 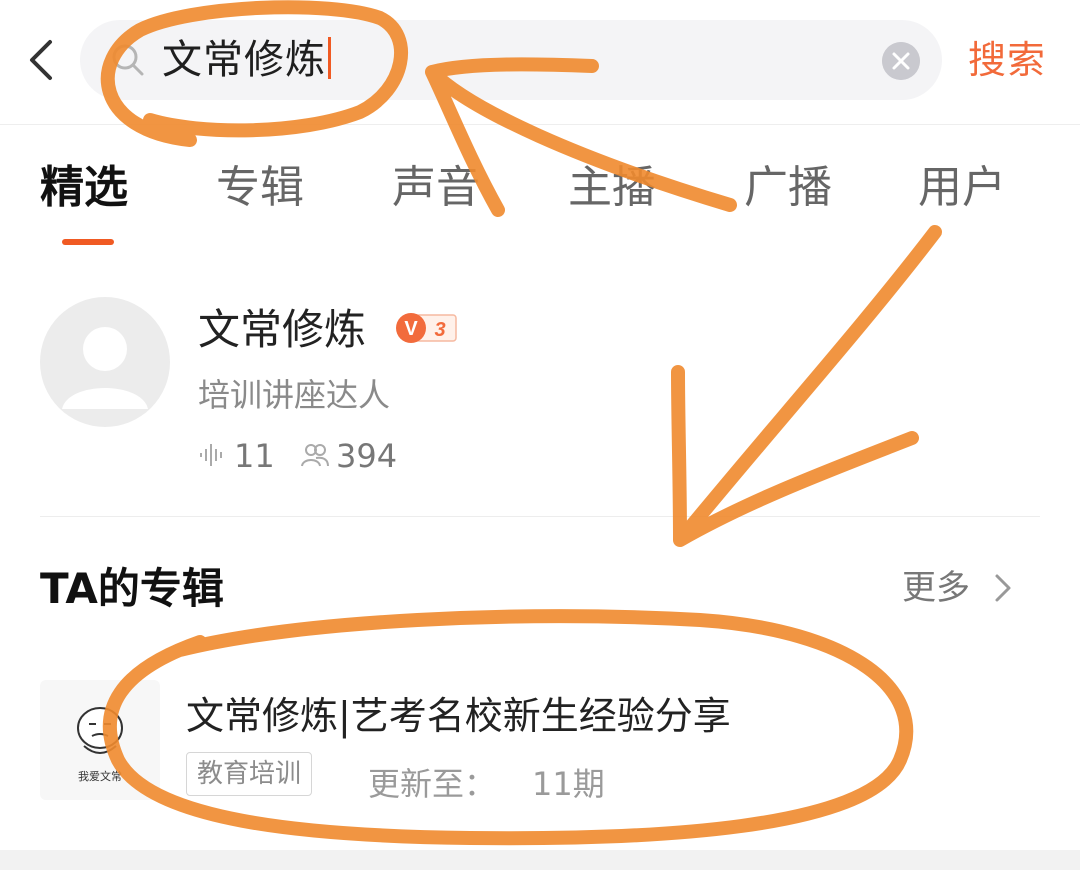 I want to click on chevron-right-icon, so click(x=1003, y=588).